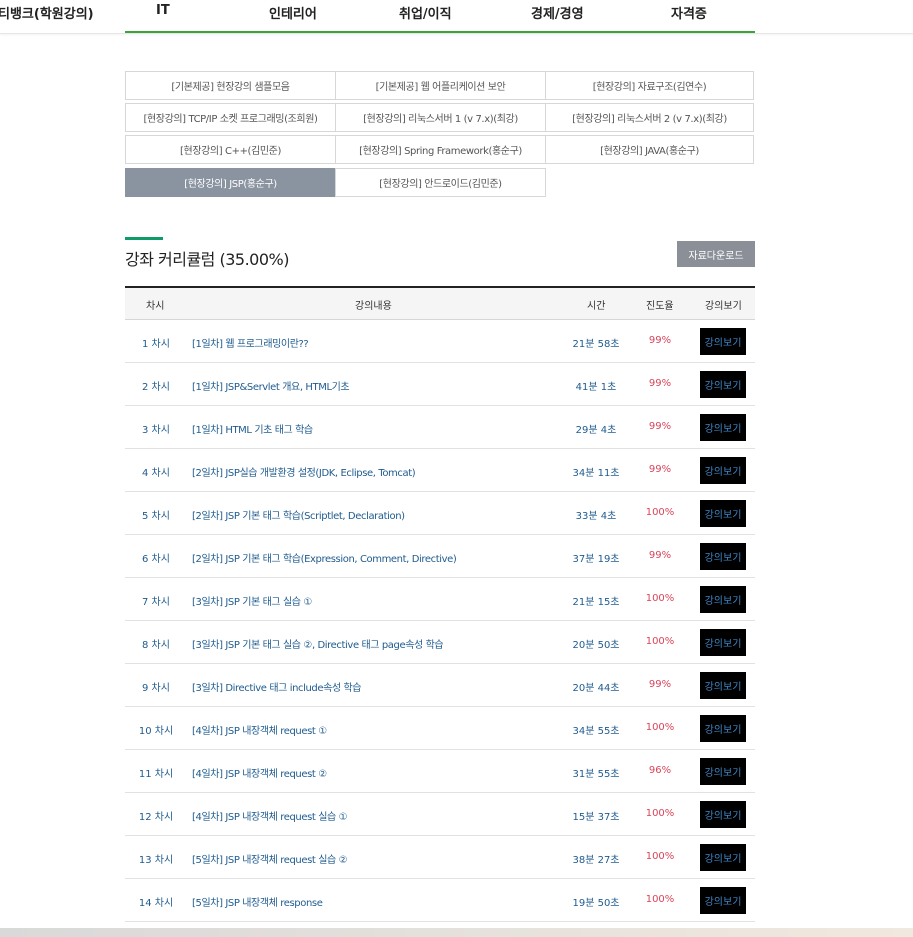 This screenshot has width=913, height=937. I want to click on page-bottom-strip, so click(456, 932).